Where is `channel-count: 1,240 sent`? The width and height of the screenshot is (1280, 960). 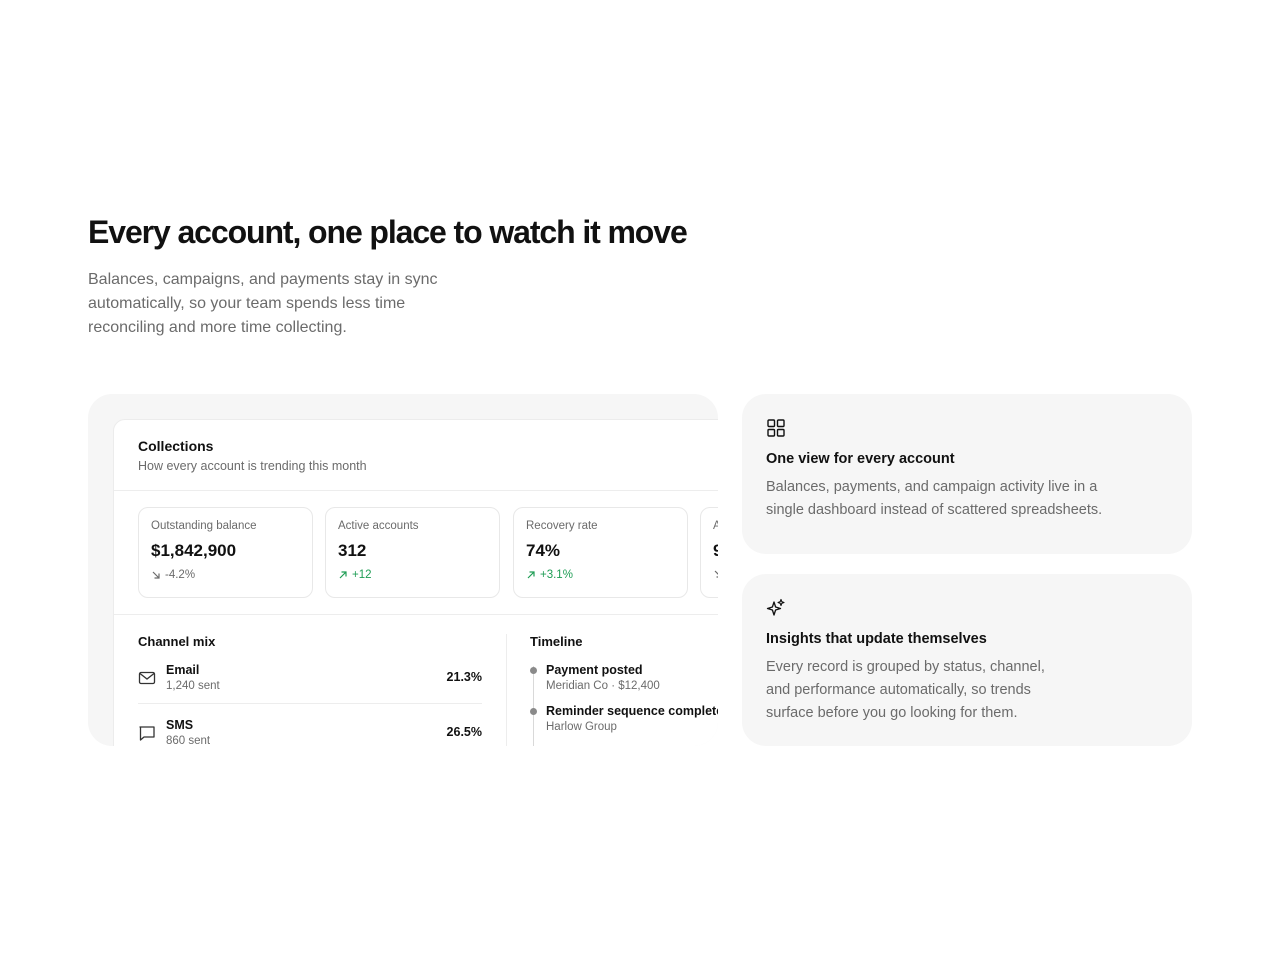 channel-count: 1,240 sent is located at coordinates (193, 686).